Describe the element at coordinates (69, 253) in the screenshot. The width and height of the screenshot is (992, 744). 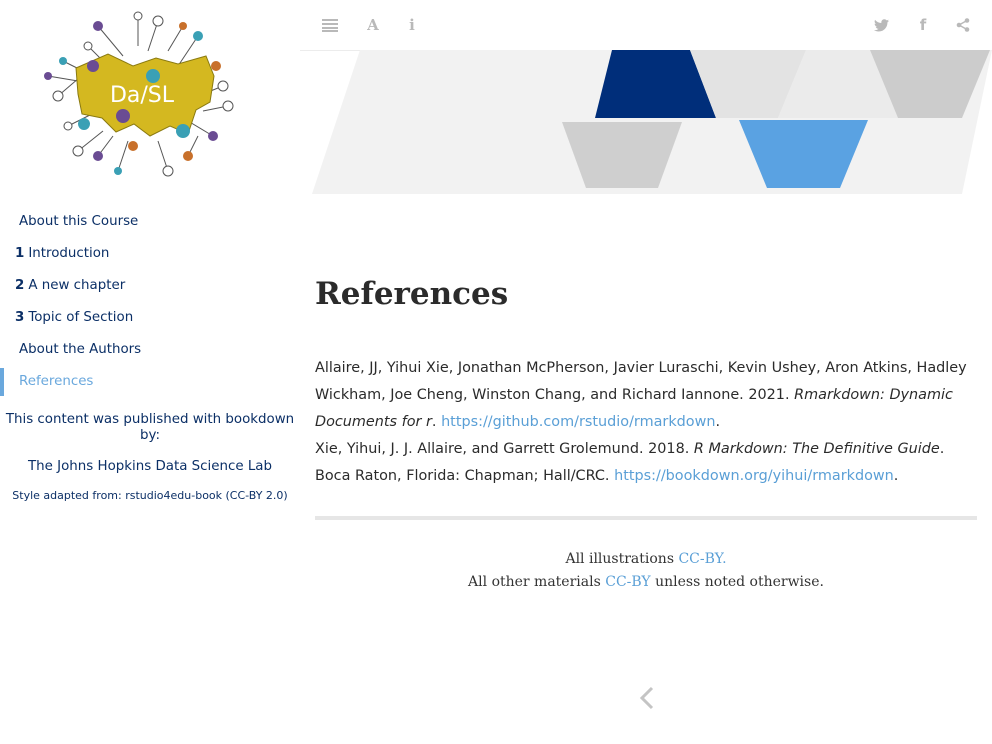
I see `toc-label: Introduction` at that location.